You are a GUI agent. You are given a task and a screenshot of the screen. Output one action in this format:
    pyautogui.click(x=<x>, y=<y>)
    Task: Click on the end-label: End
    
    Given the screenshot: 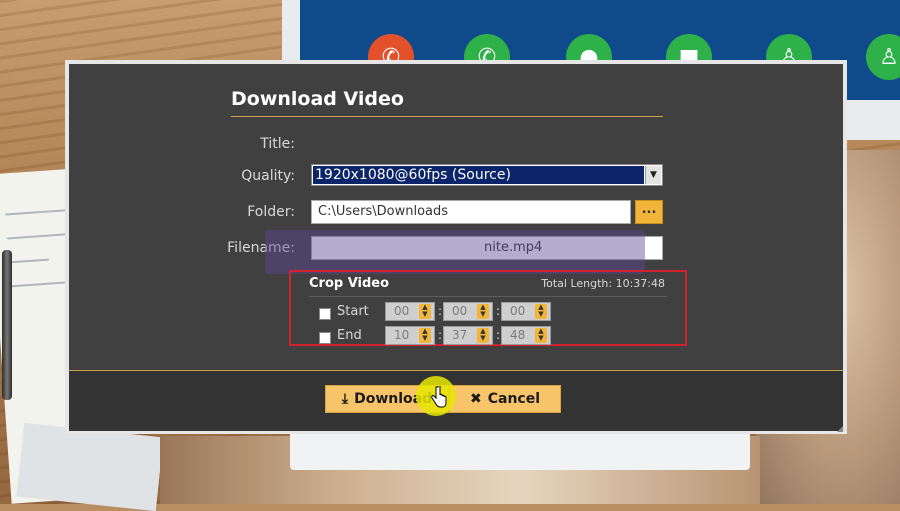 What is the action you would take?
    pyautogui.click(x=349, y=335)
    